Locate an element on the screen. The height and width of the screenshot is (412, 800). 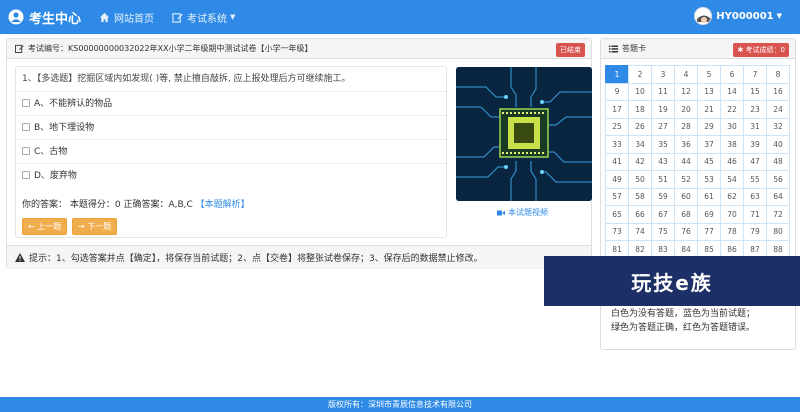
option-d: D、废弃物 is located at coordinates (231, 174).